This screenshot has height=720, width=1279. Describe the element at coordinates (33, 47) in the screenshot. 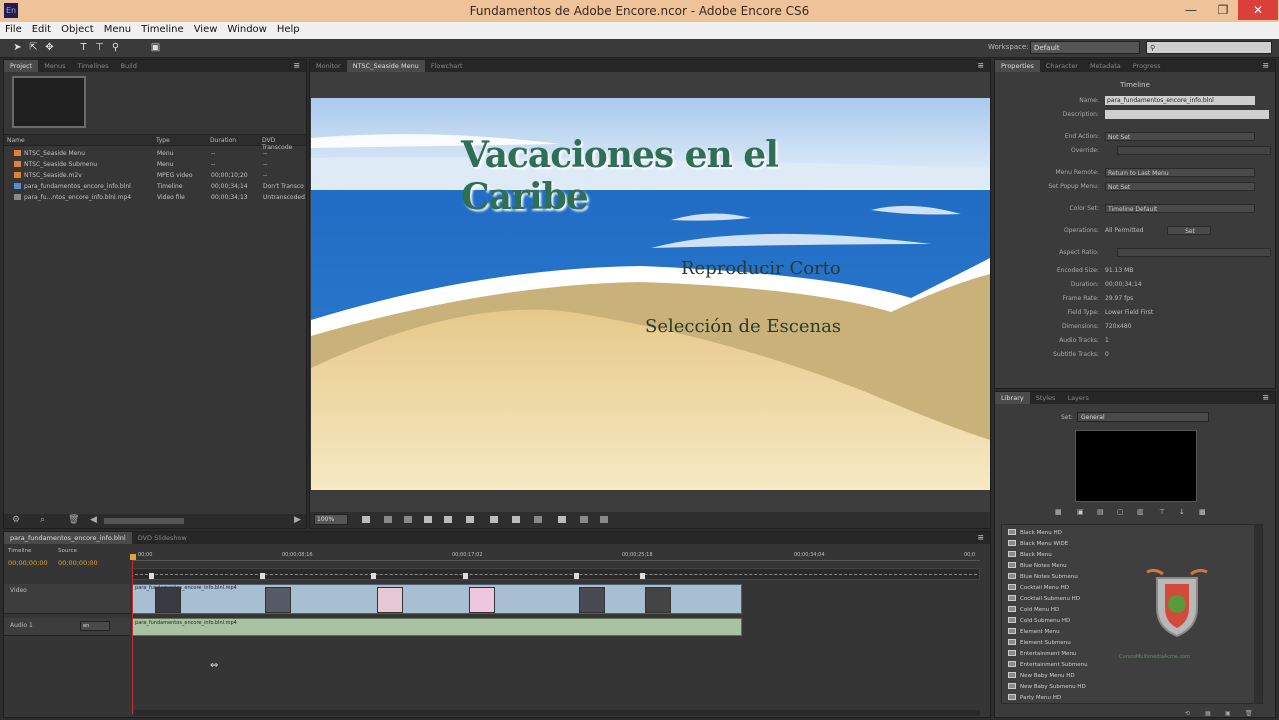

I see `direct-select-tool-icon: ⇱` at that location.